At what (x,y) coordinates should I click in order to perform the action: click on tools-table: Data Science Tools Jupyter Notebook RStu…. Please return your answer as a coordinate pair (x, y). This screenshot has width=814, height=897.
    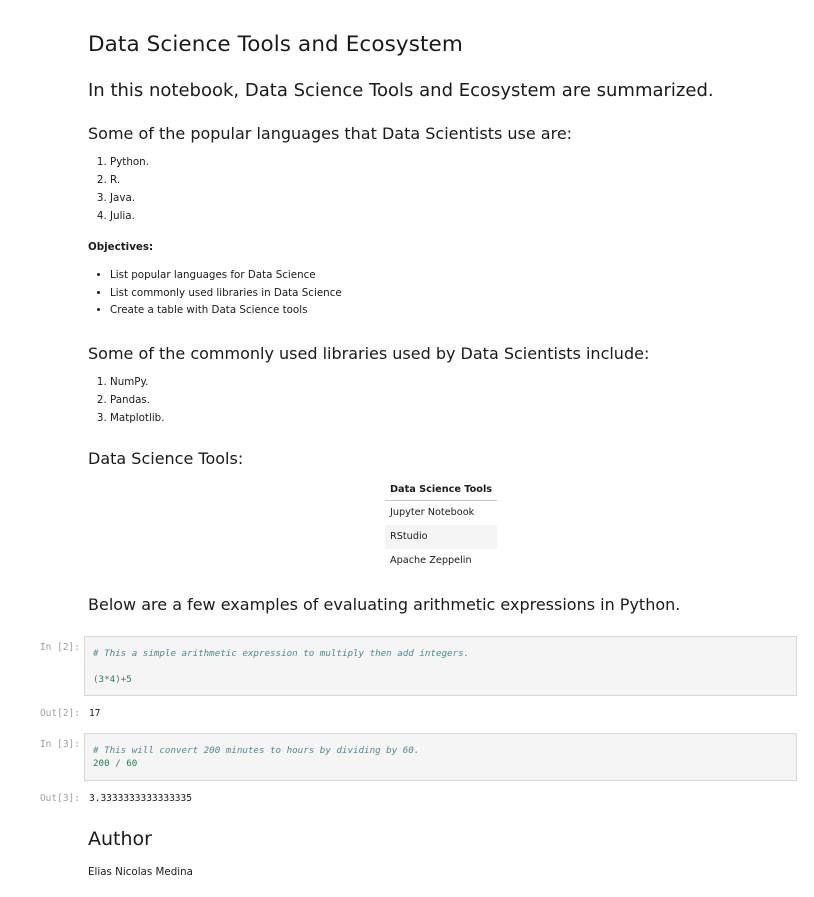
    Looking at the image, I should click on (441, 528).